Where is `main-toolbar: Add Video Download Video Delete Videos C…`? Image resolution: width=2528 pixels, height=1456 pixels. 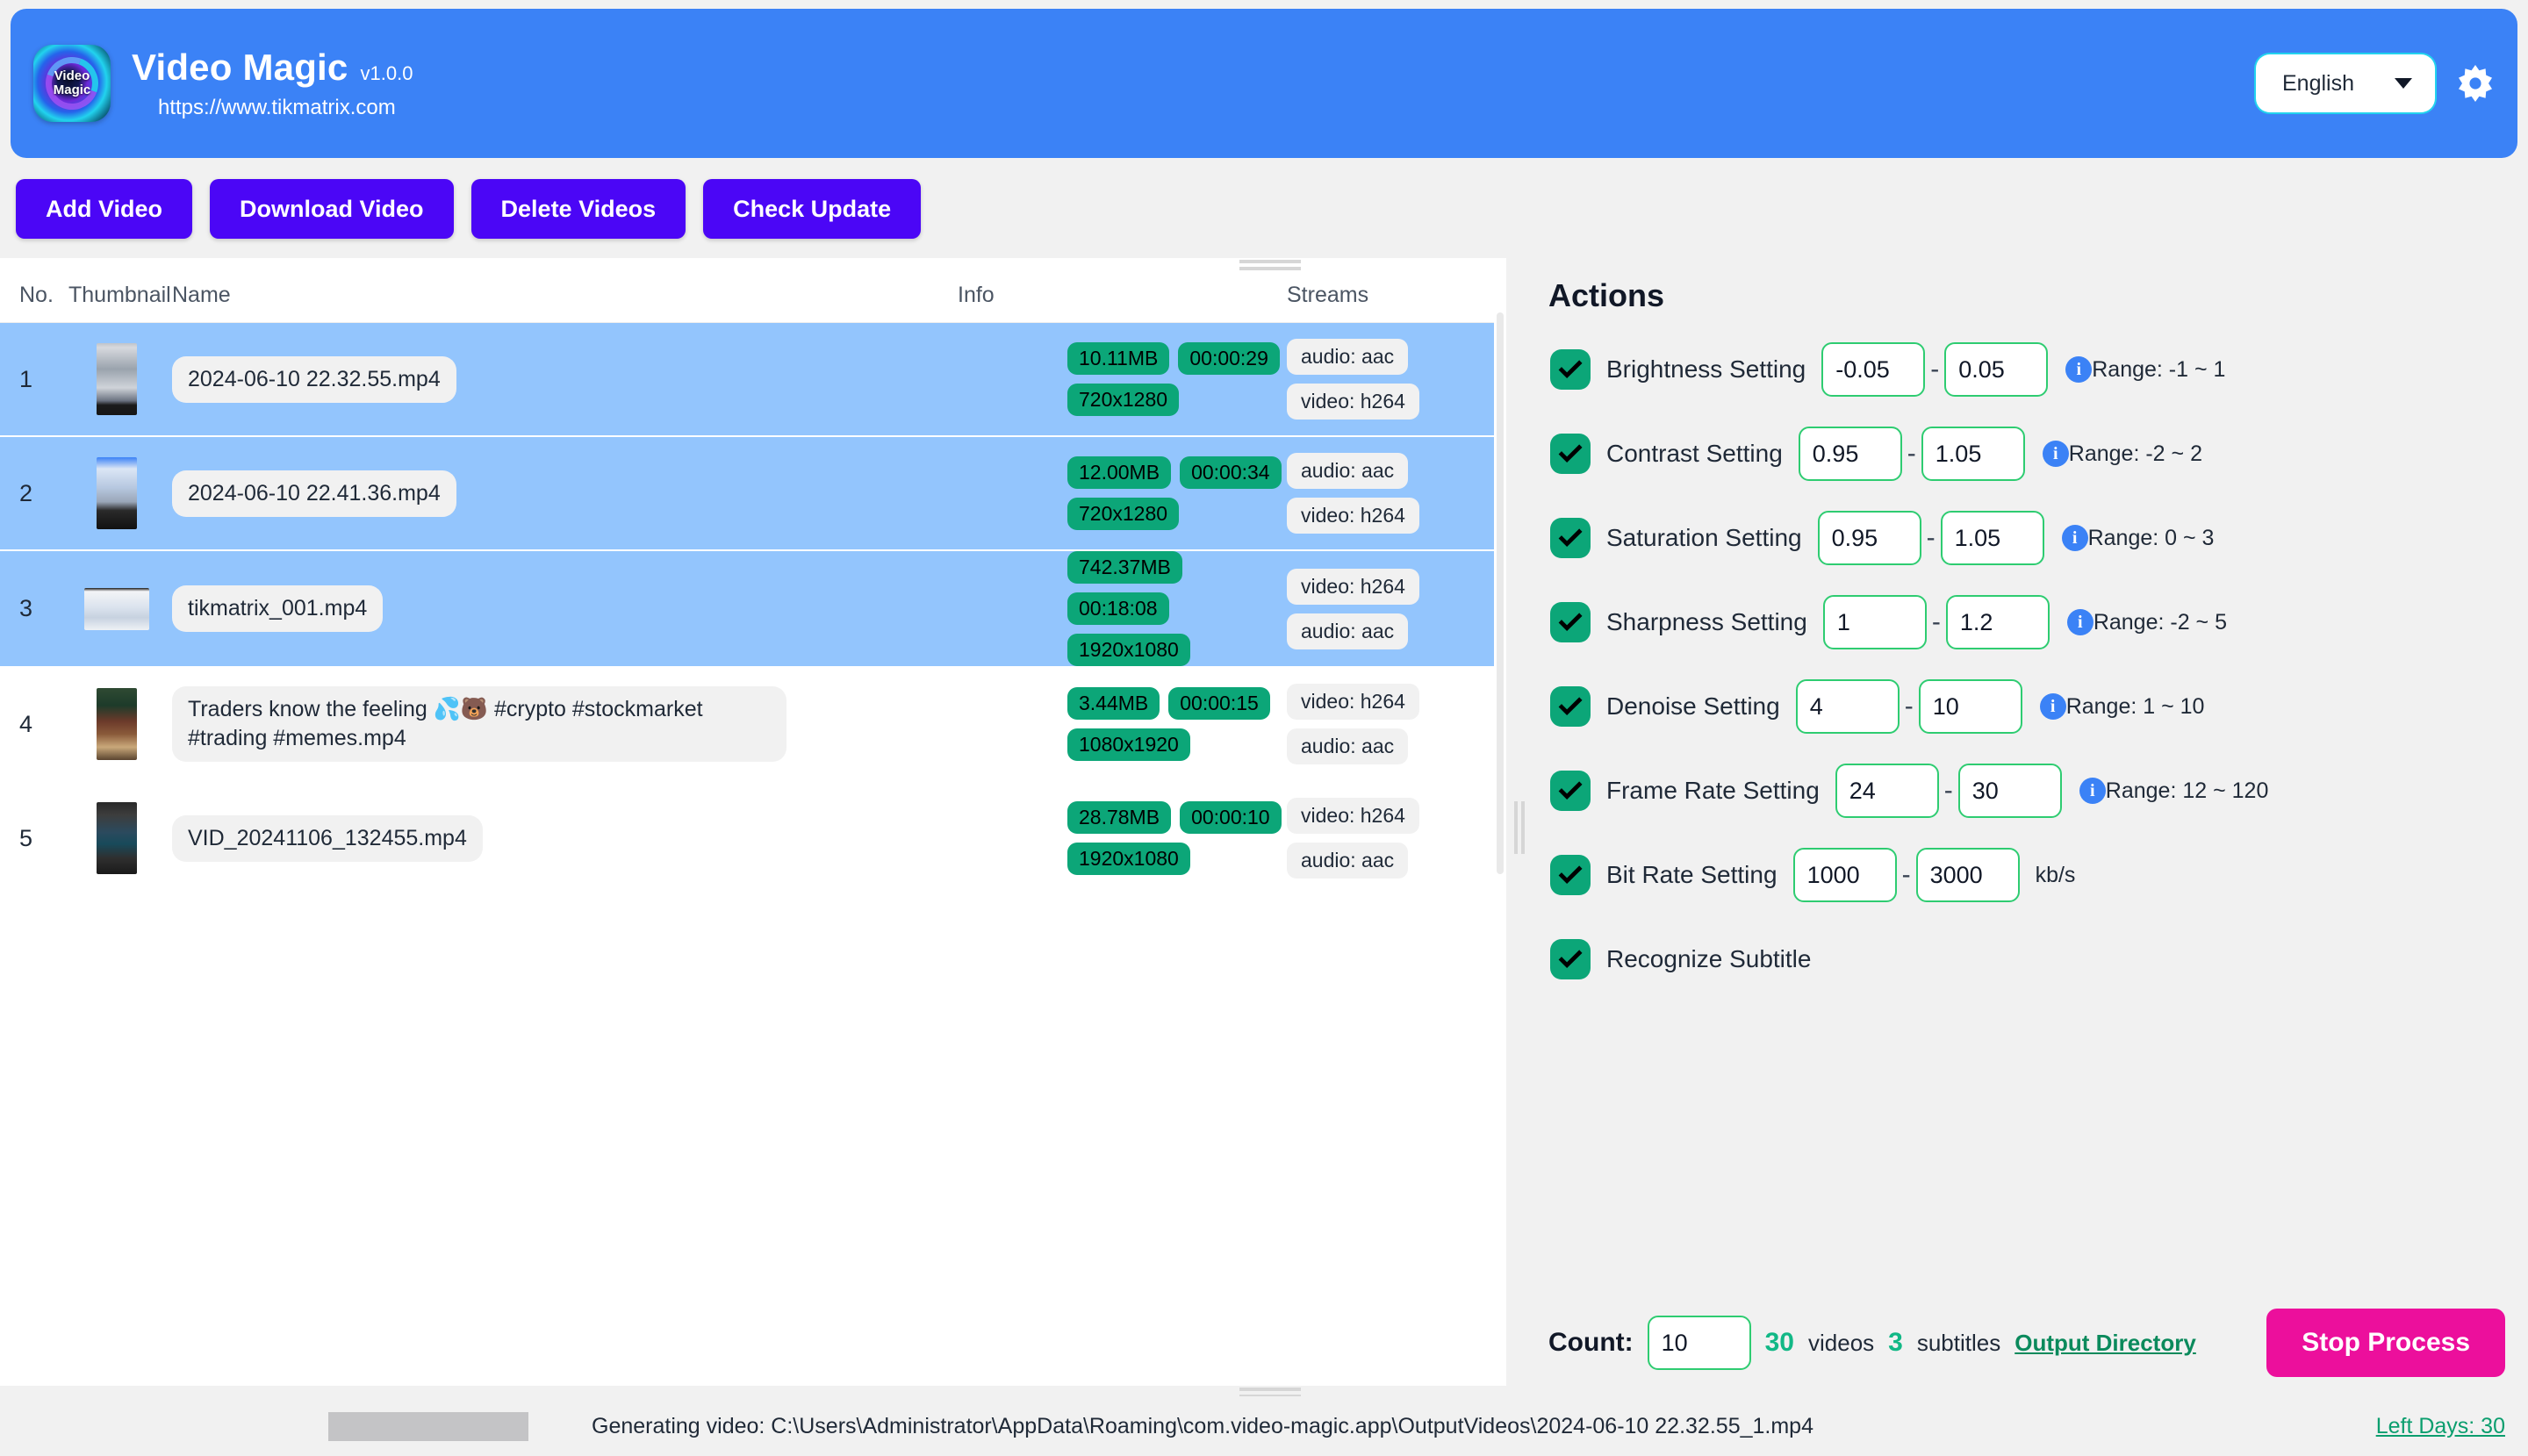 main-toolbar: Add Video Download Video Delete Videos C… is located at coordinates (1264, 208).